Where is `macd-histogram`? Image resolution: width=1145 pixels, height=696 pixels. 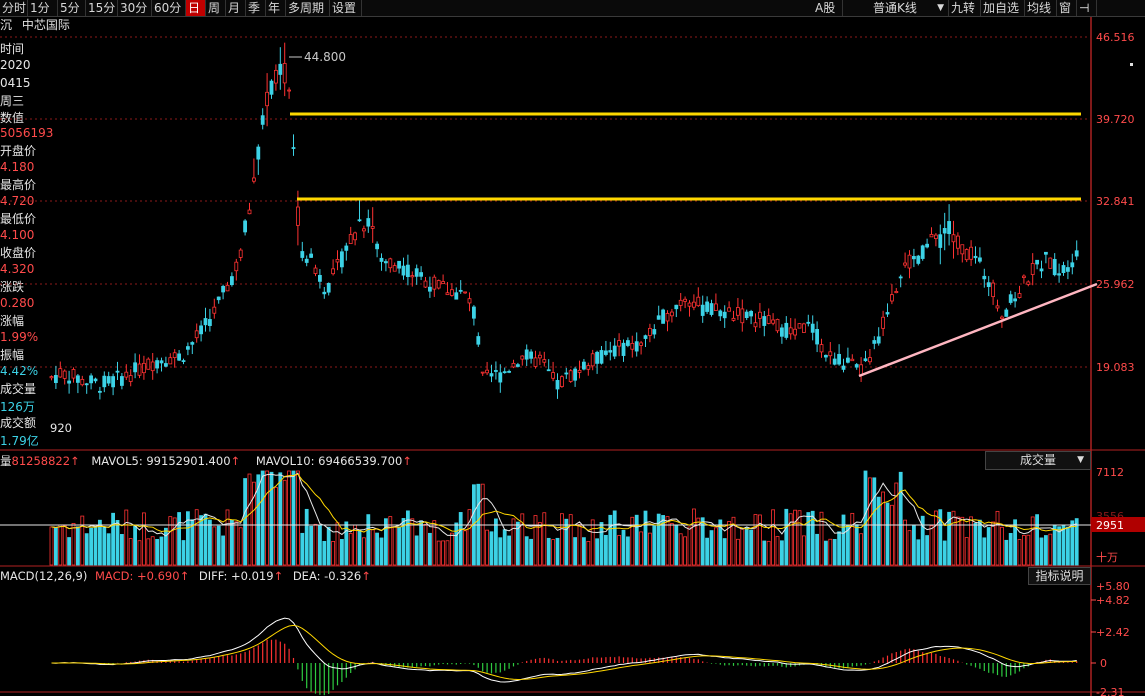 macd-histogram is located at coordinates (566, 667).